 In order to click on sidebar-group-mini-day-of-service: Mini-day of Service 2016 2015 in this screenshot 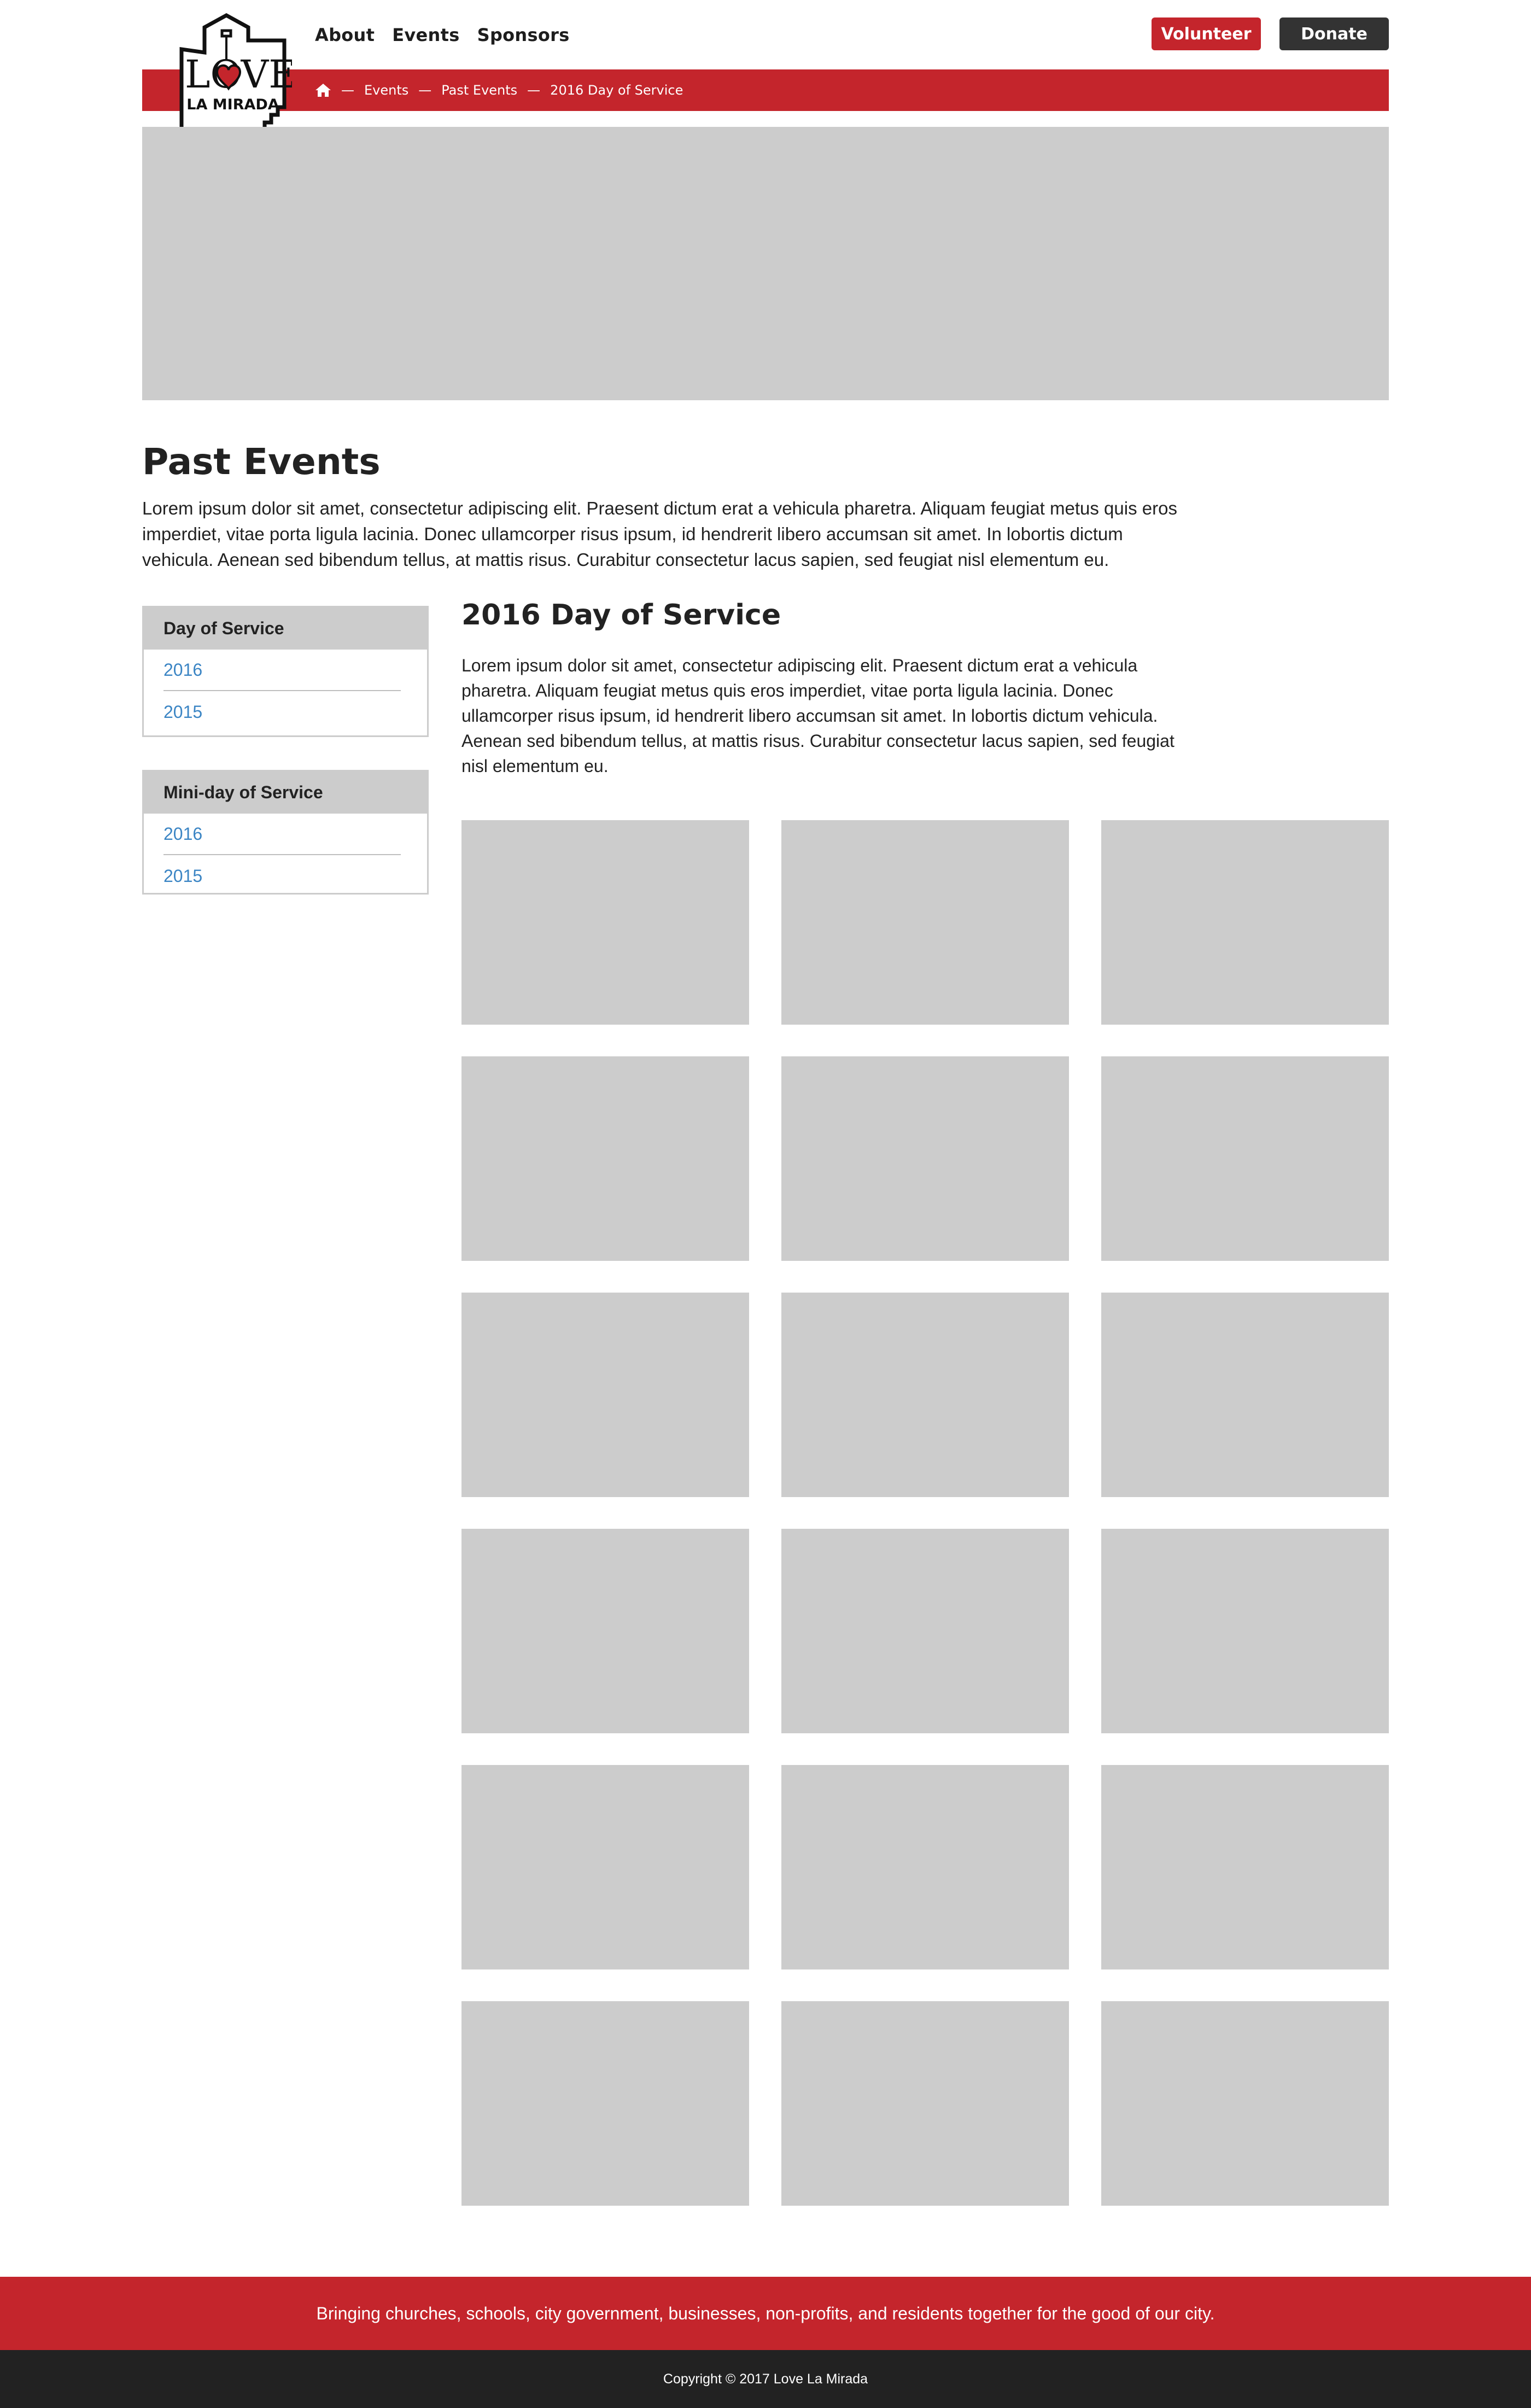, I will do `click(285, 832)`.